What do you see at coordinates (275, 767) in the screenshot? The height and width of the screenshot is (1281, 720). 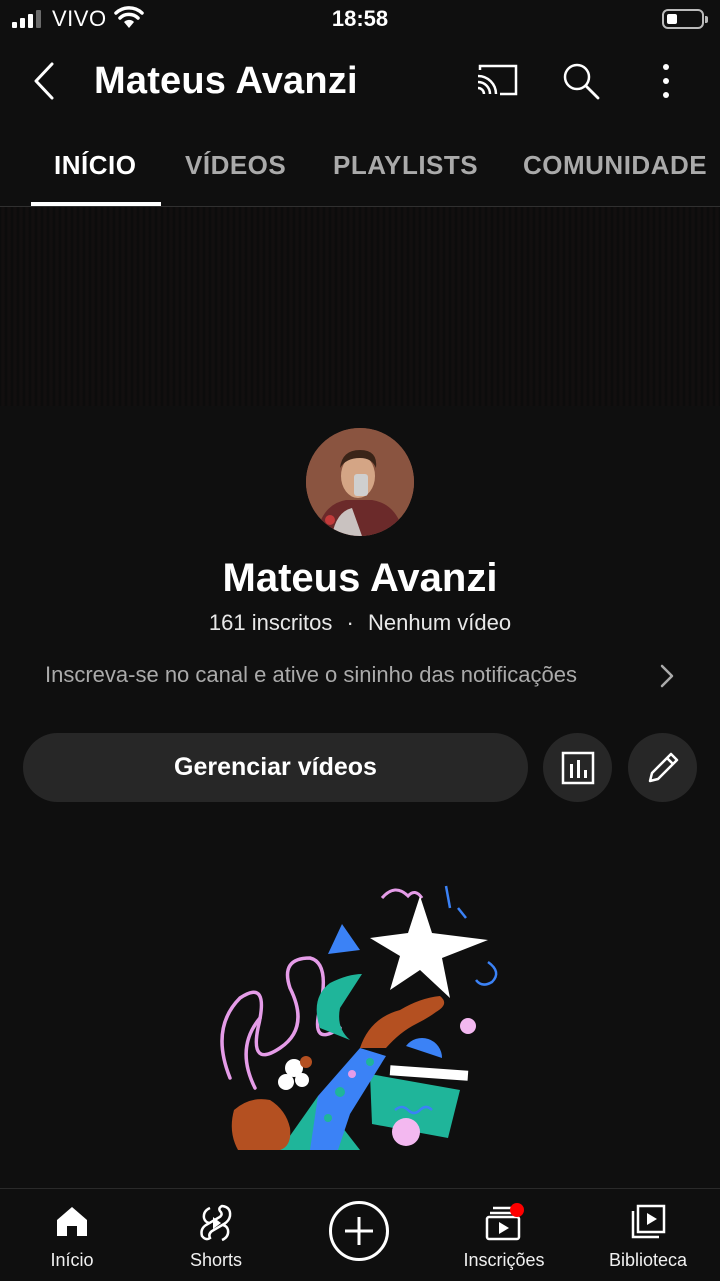 I see `manage-videos-button: Gerenciar vídeos` at bounding box center [275, 767].